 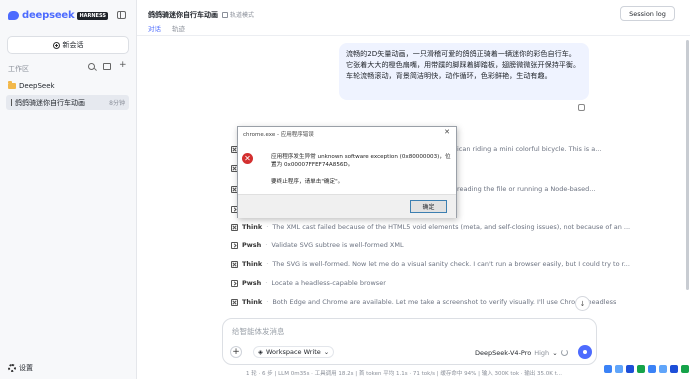 What do you see at coordinates (307, 182) in the screenshot?
I see `error-instruction: 要终止程序，请单击"确定"。` at bounding box center [307, 182].